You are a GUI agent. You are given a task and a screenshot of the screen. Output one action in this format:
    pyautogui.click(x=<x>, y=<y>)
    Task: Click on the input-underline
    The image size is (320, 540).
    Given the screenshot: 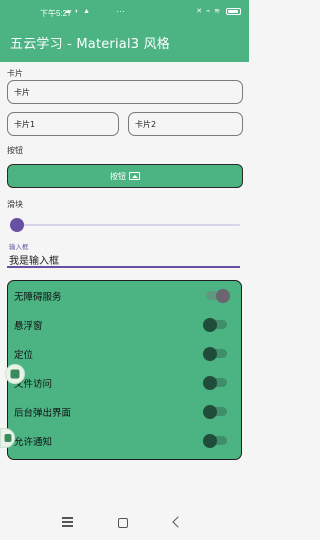 What is the action you would take?
    pyautogui.click(x=123, y=267)
    